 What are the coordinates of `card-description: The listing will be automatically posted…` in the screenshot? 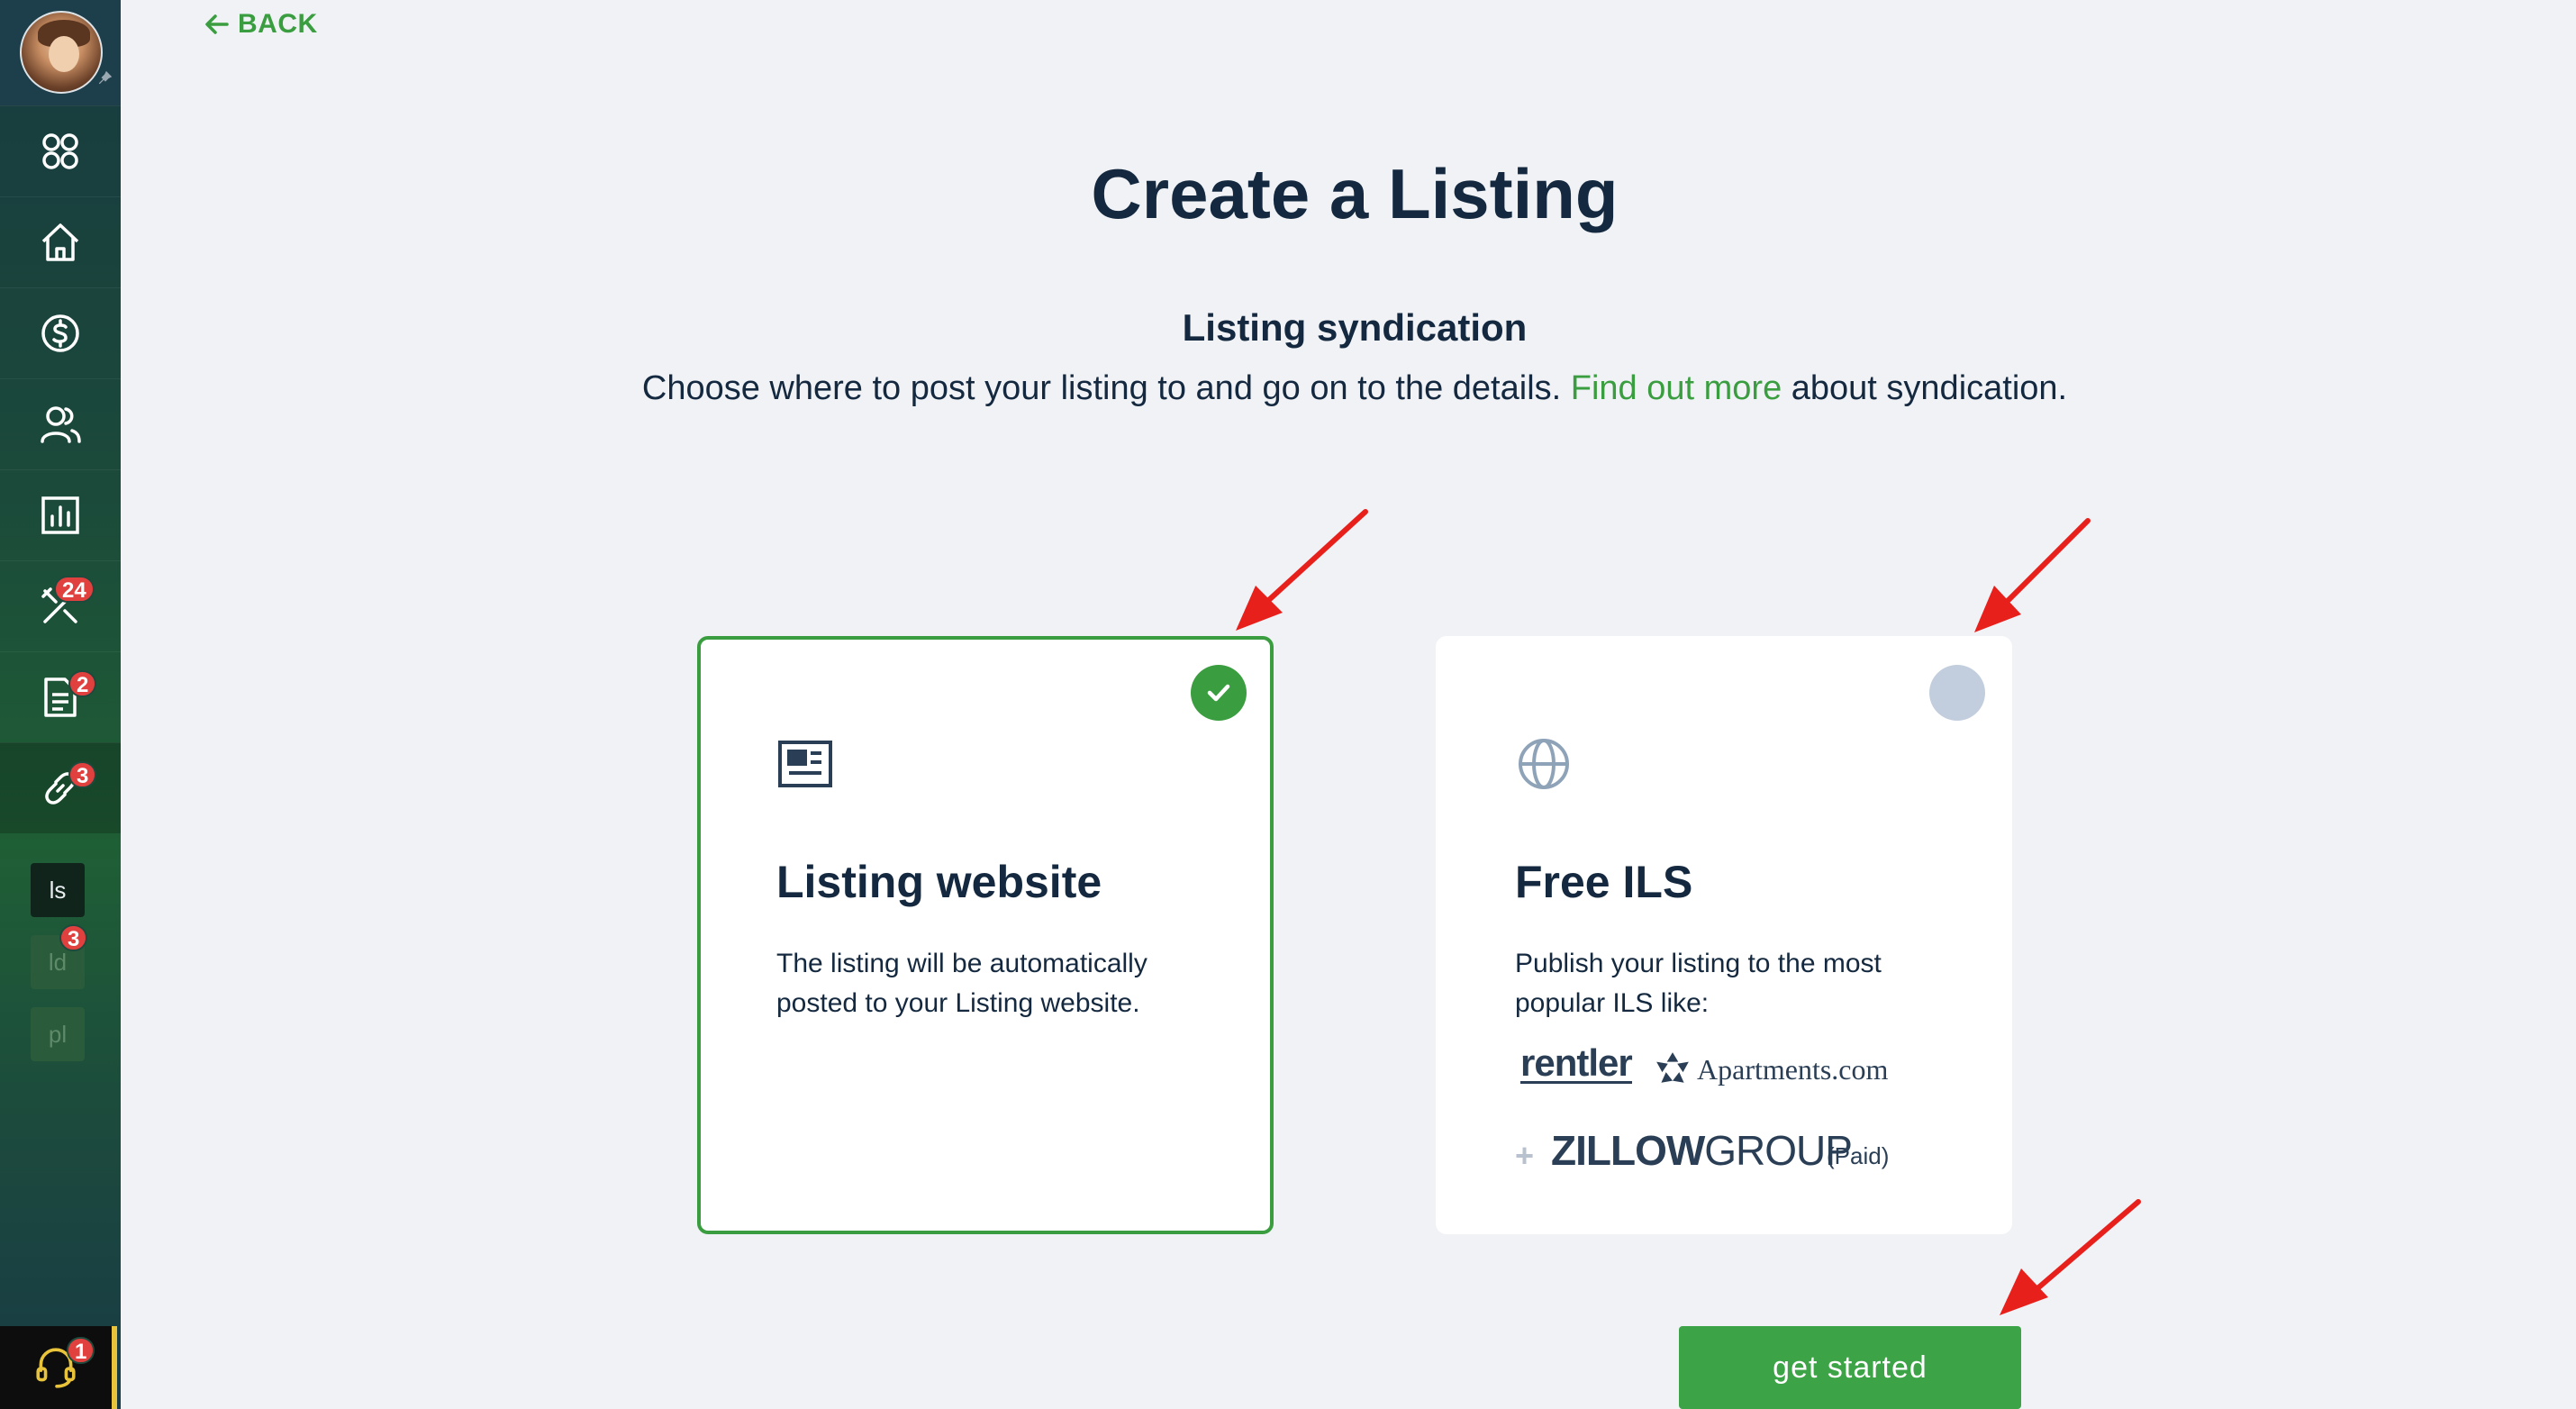 It's located at (961, 983).